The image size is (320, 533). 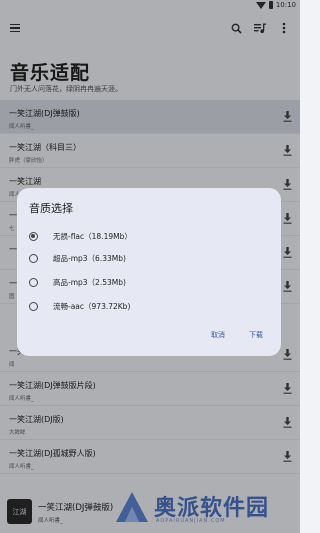 I want to click on quality-option-high: 高品-mp3（2.53Mb), so click(x=149, y=282).